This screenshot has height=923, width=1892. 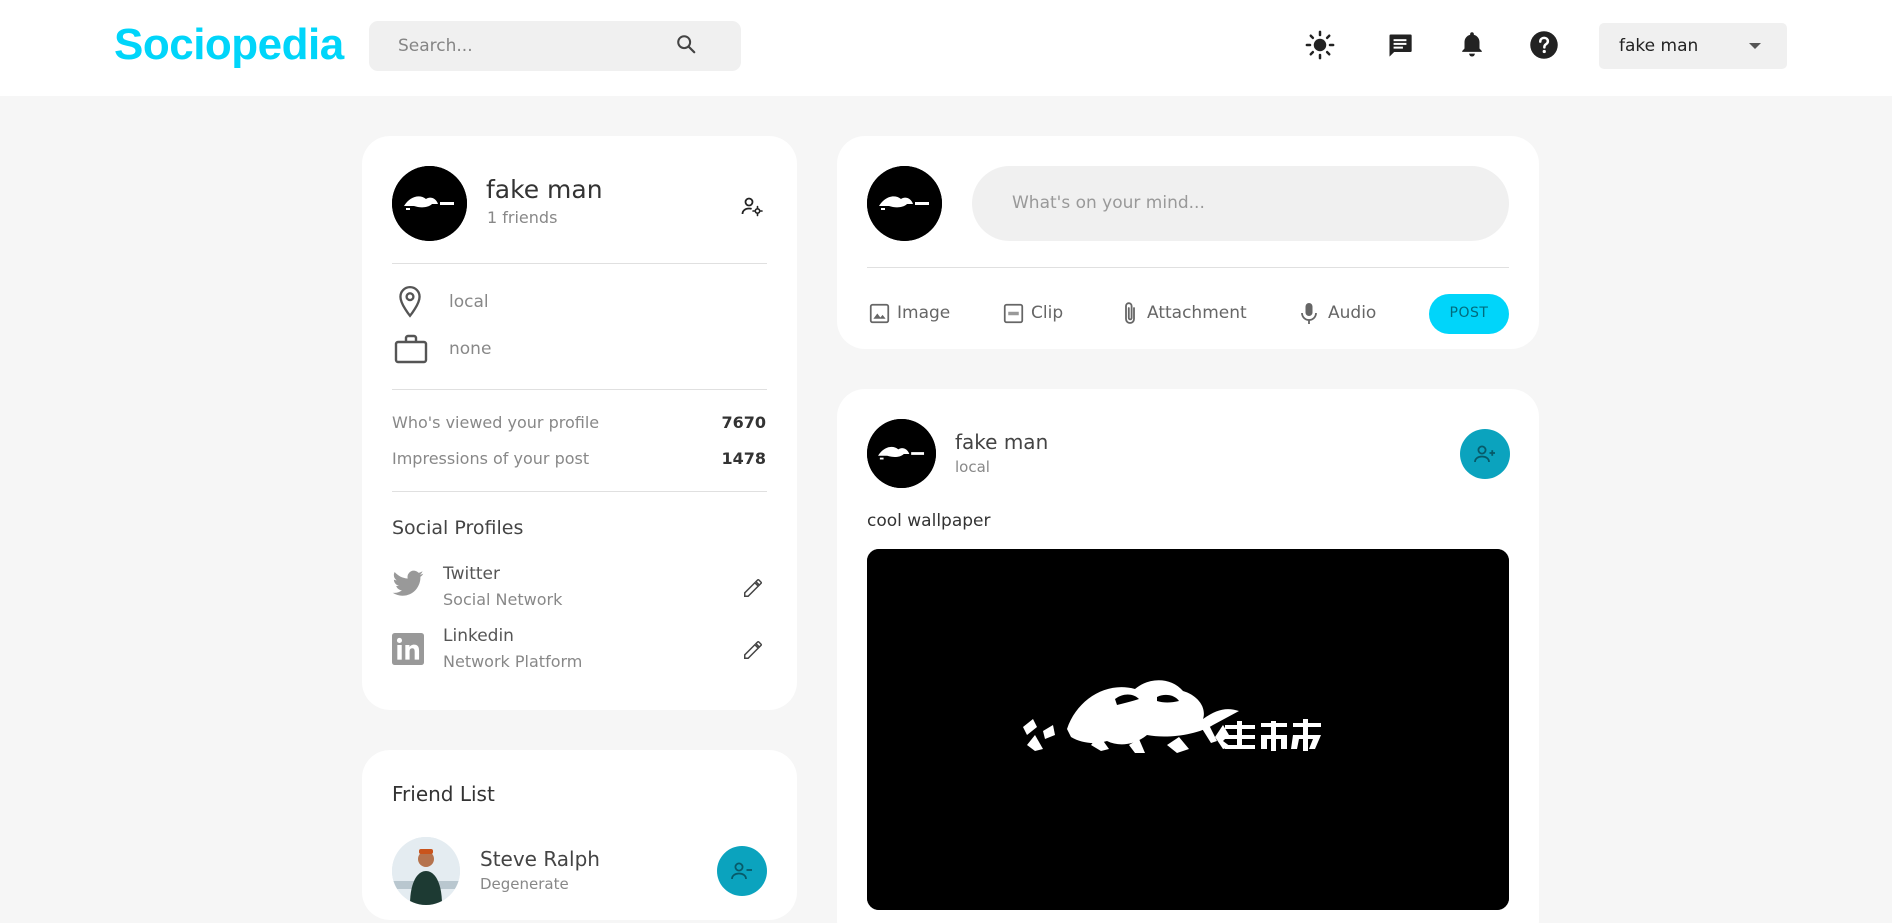 I want to click on user-dropdown: fake man, so click(x=1693, y=46).